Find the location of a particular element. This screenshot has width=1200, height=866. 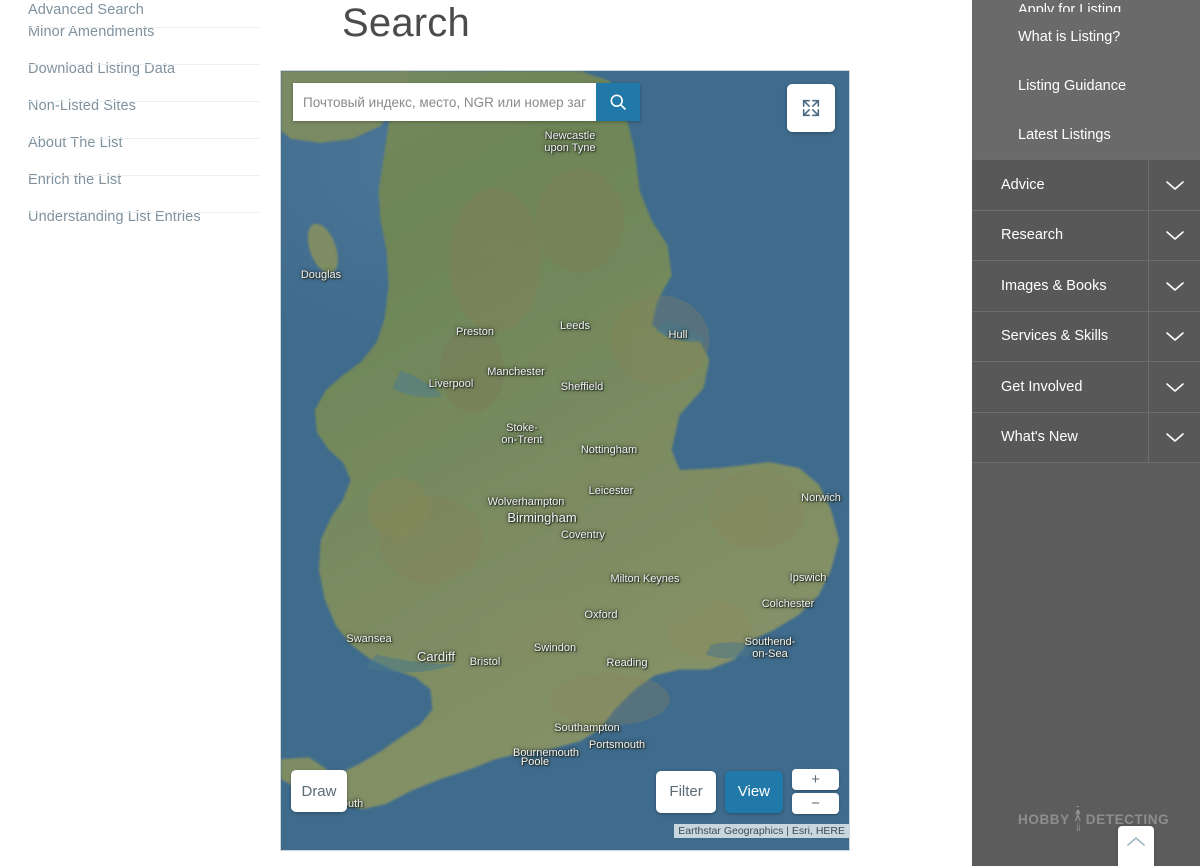

accordion-row-images-and-books: Images & Books is located at coordinates (1086, 285).